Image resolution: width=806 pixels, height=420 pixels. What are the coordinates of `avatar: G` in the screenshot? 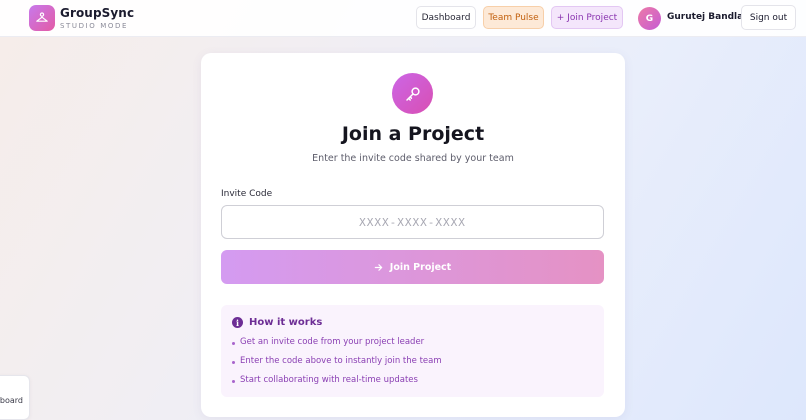 It's located at (649, 18).